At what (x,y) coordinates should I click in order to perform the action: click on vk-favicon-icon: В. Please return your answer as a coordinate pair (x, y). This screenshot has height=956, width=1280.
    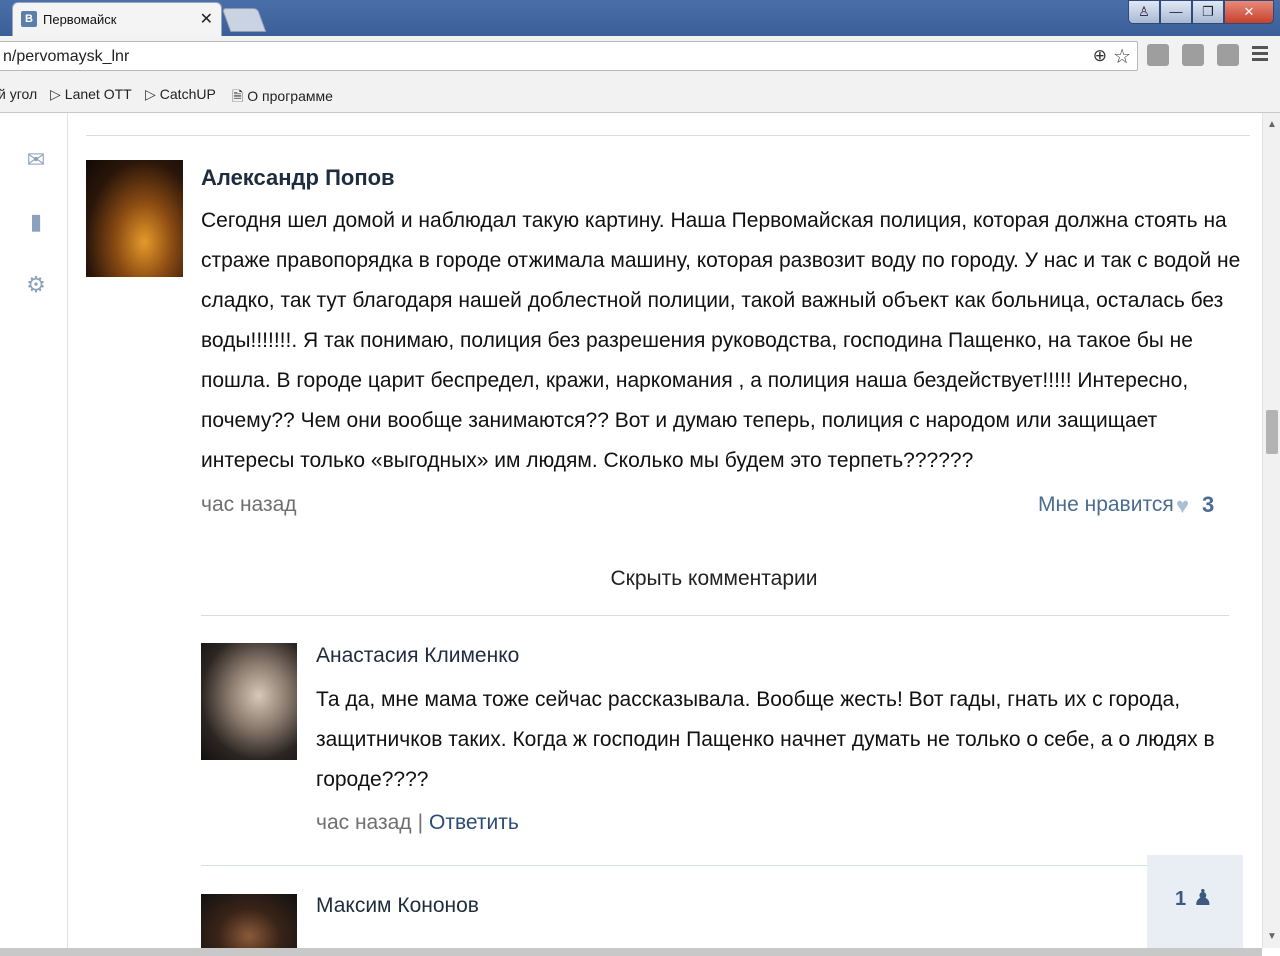
    Looking at the image, I should click on (29, 19).